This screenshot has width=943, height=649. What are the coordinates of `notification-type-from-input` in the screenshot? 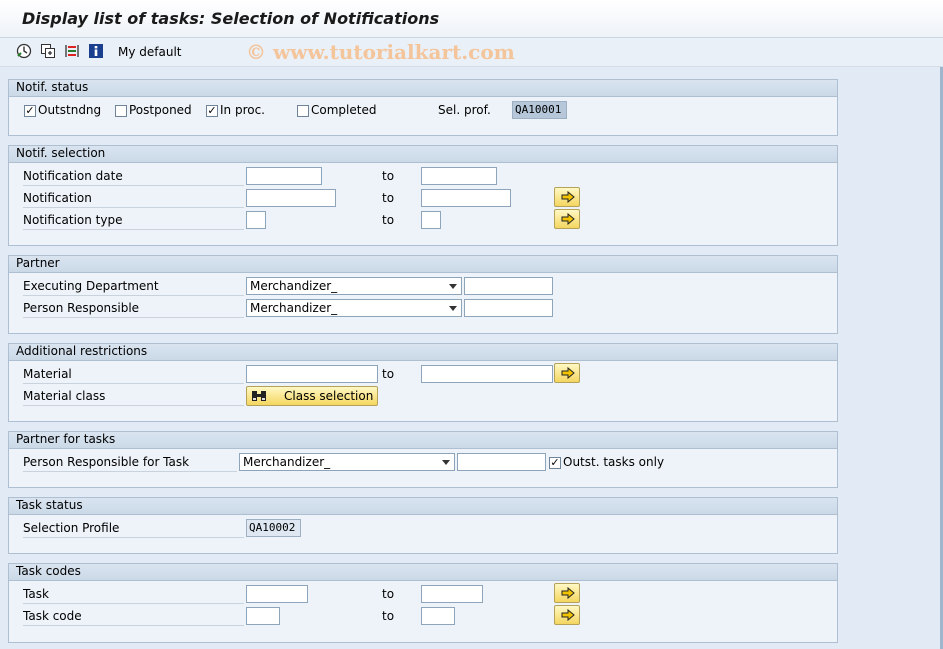 It's located at (256, 220).